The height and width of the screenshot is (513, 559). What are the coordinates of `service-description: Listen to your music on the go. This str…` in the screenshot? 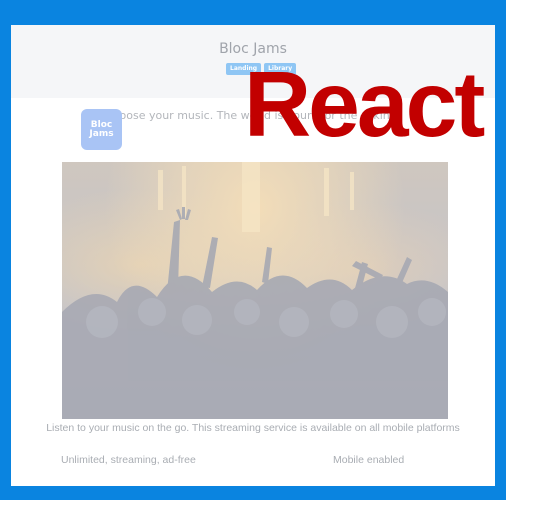 It's located at (253, 428).